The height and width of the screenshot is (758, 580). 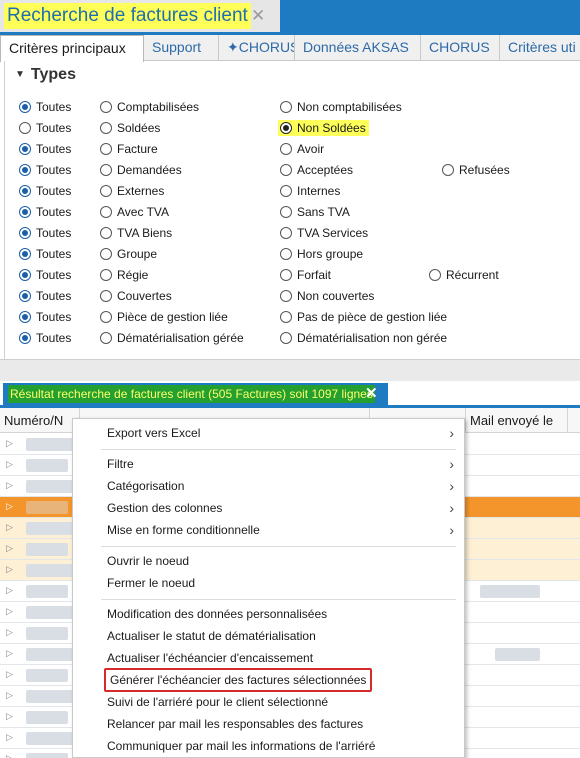 I want to click on menu-item-gestion-des-colonnes: Gestion des colonnes, so click(x=164, y=508).